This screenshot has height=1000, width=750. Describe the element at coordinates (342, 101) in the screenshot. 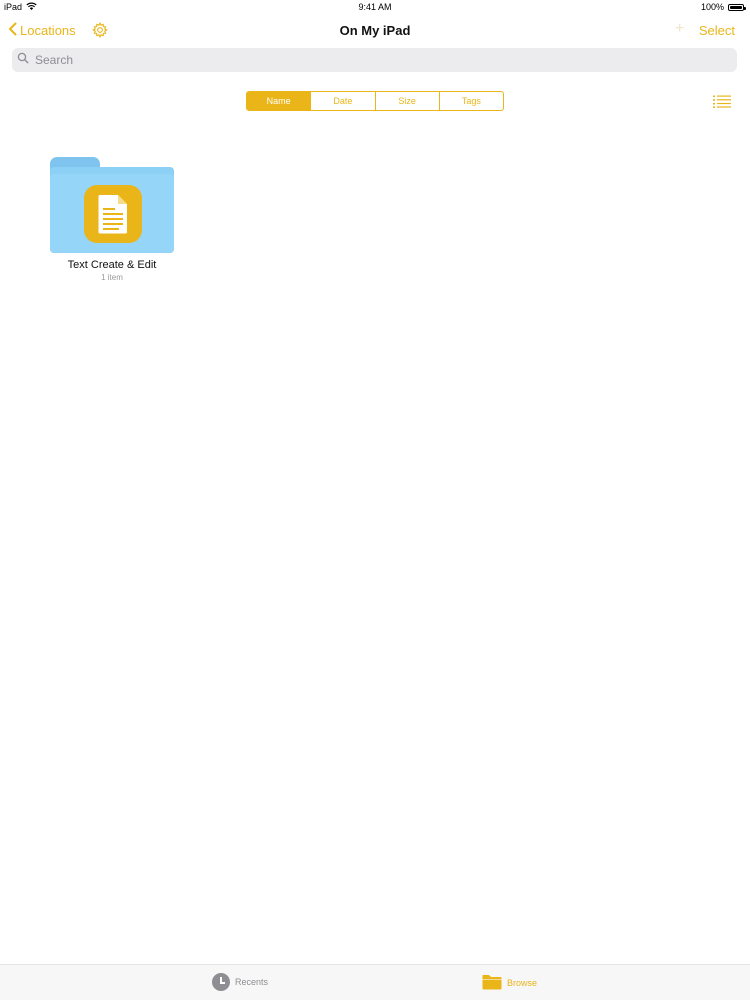

I see `sort-by-date-button: Date` at that location.